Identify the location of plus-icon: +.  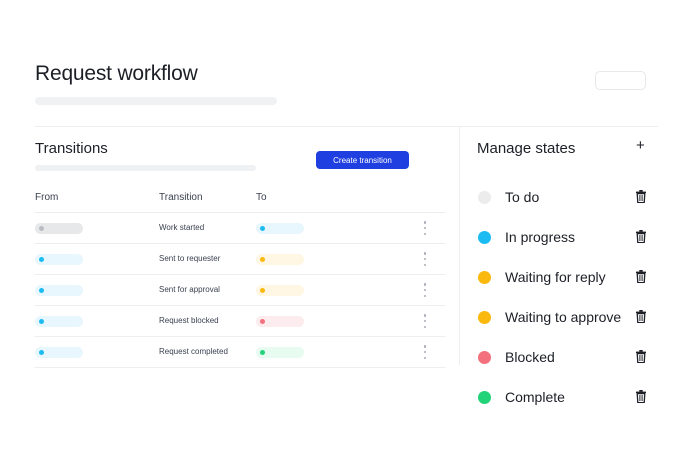
(640, 145).